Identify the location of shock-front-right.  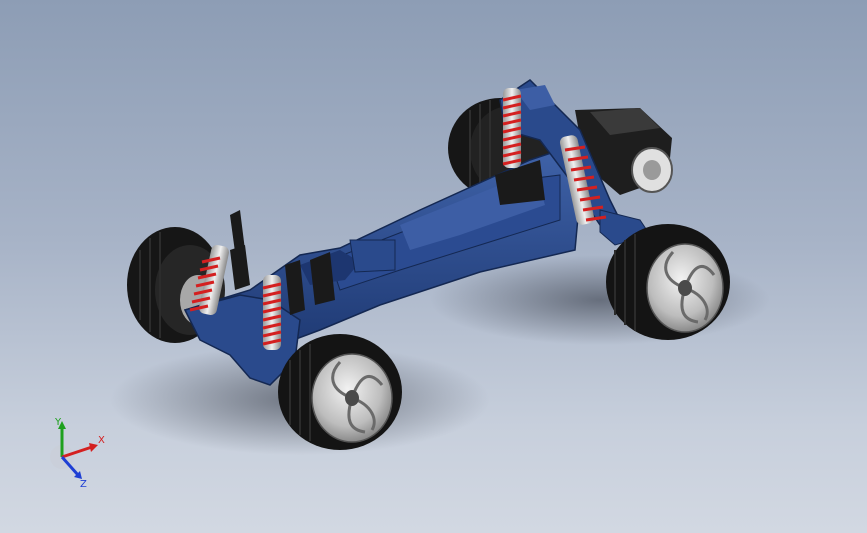
(272, 312).